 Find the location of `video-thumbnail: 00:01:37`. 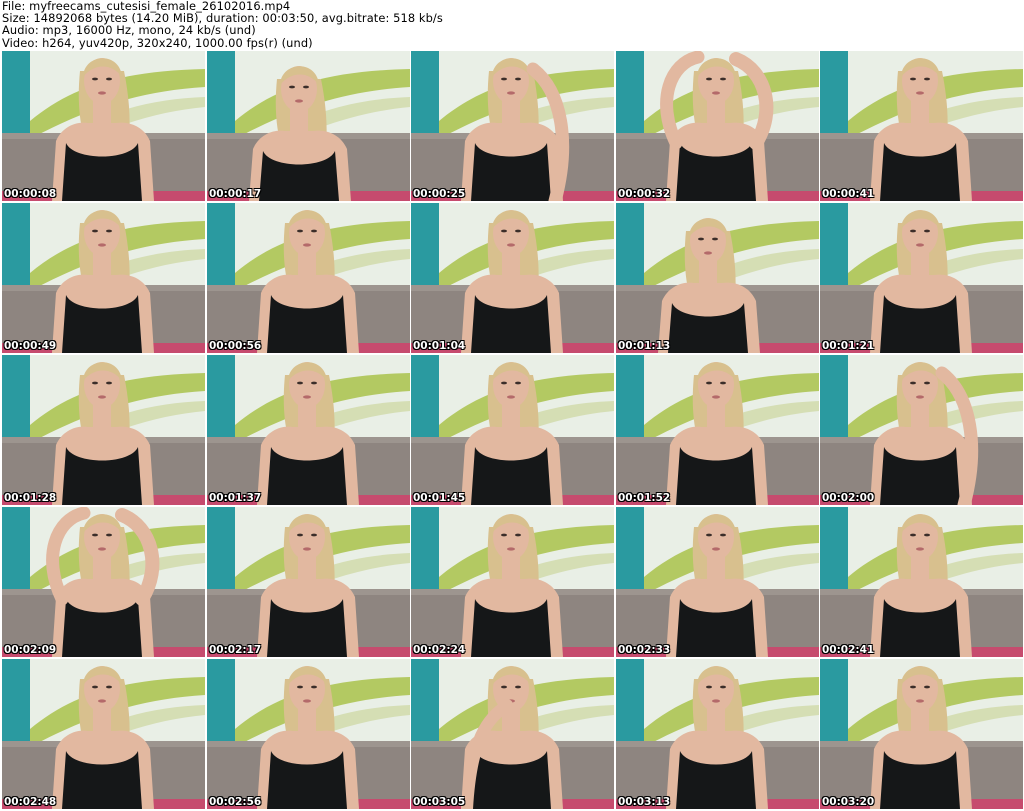

video-thumbnail: 00:01:37 is located at coordinates (308, 430).